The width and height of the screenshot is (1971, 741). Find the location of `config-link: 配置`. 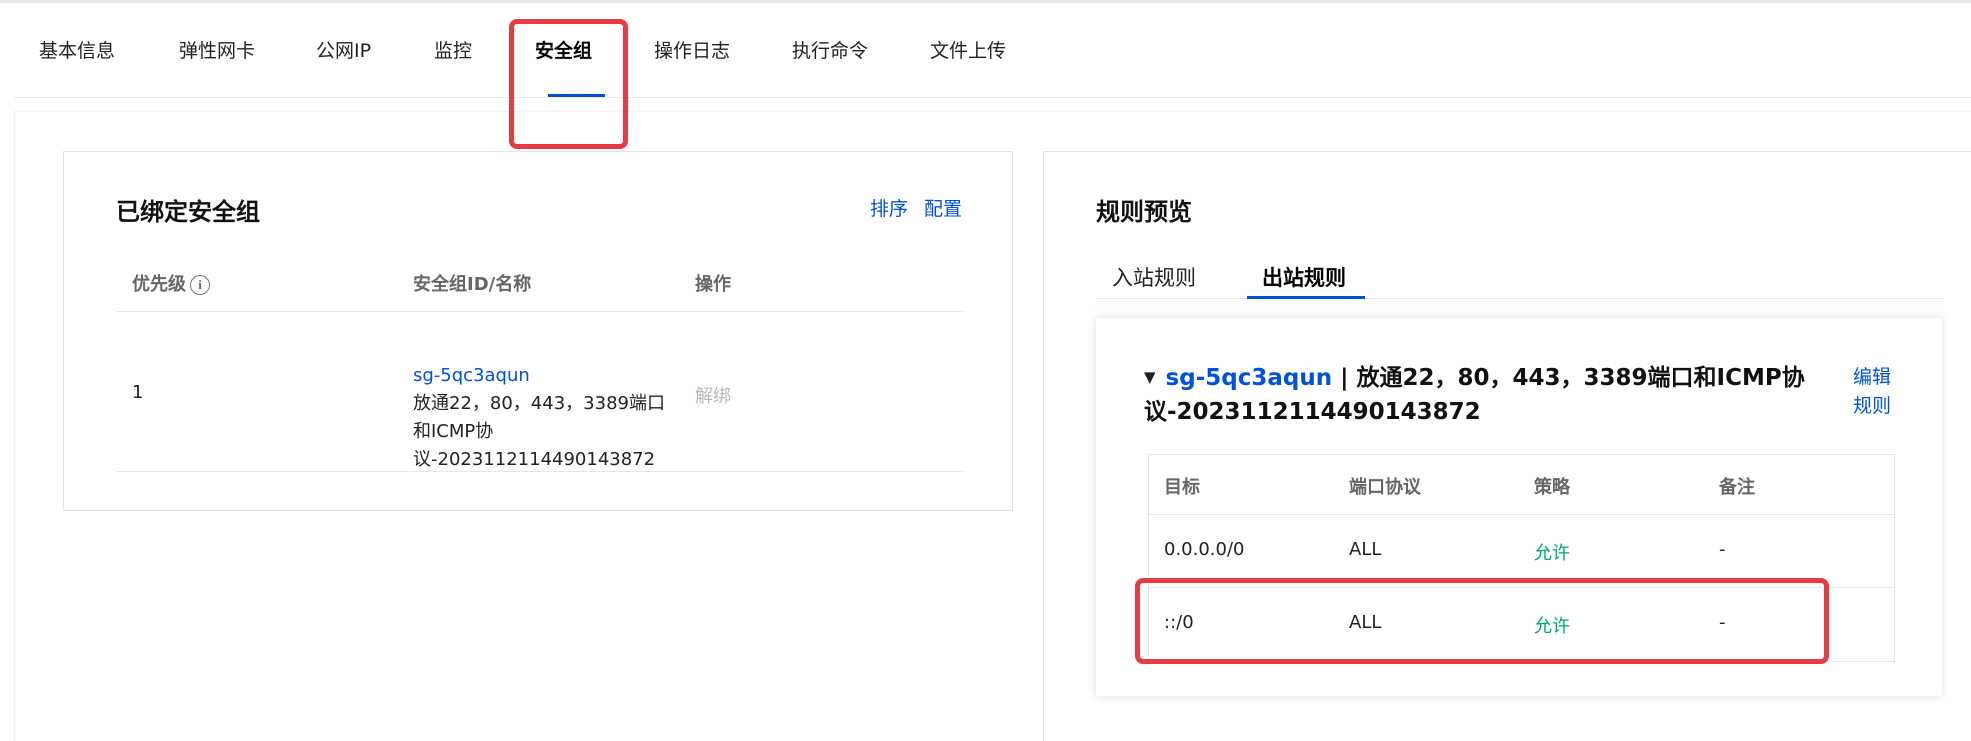

config-link: 配置 is located at coordinates (943, 207).